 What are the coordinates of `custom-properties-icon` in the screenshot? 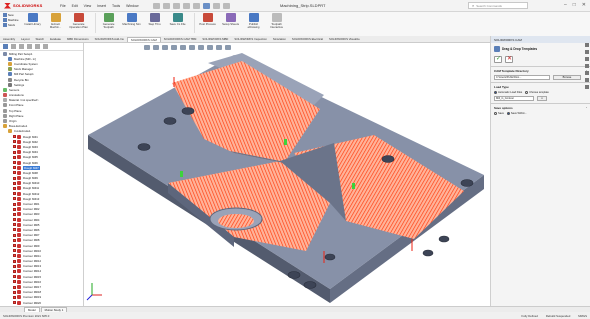 It's located at (586, 87).